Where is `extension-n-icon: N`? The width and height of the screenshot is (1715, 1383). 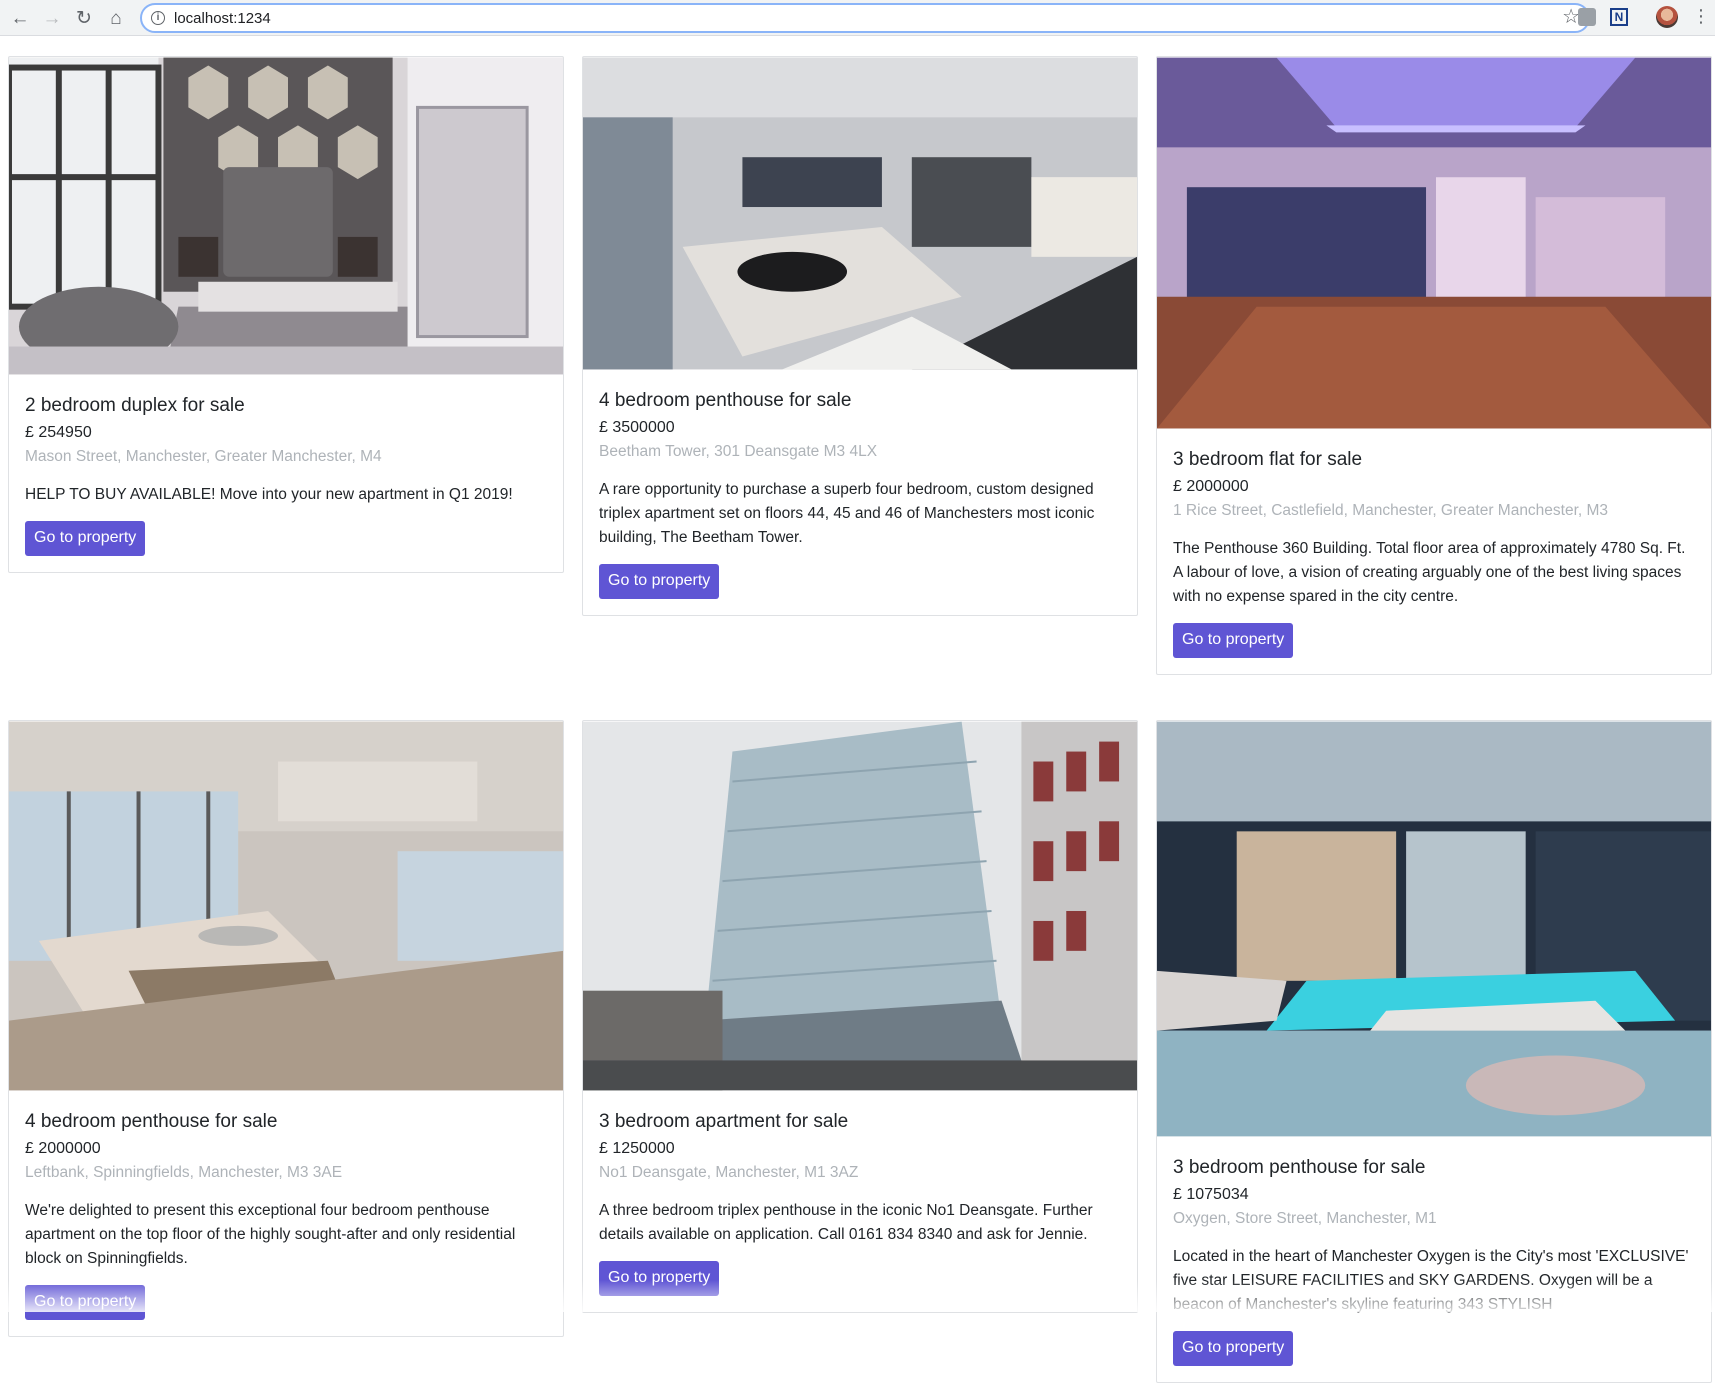
extension-n-icon: N is located at coordinates (1619, 17).